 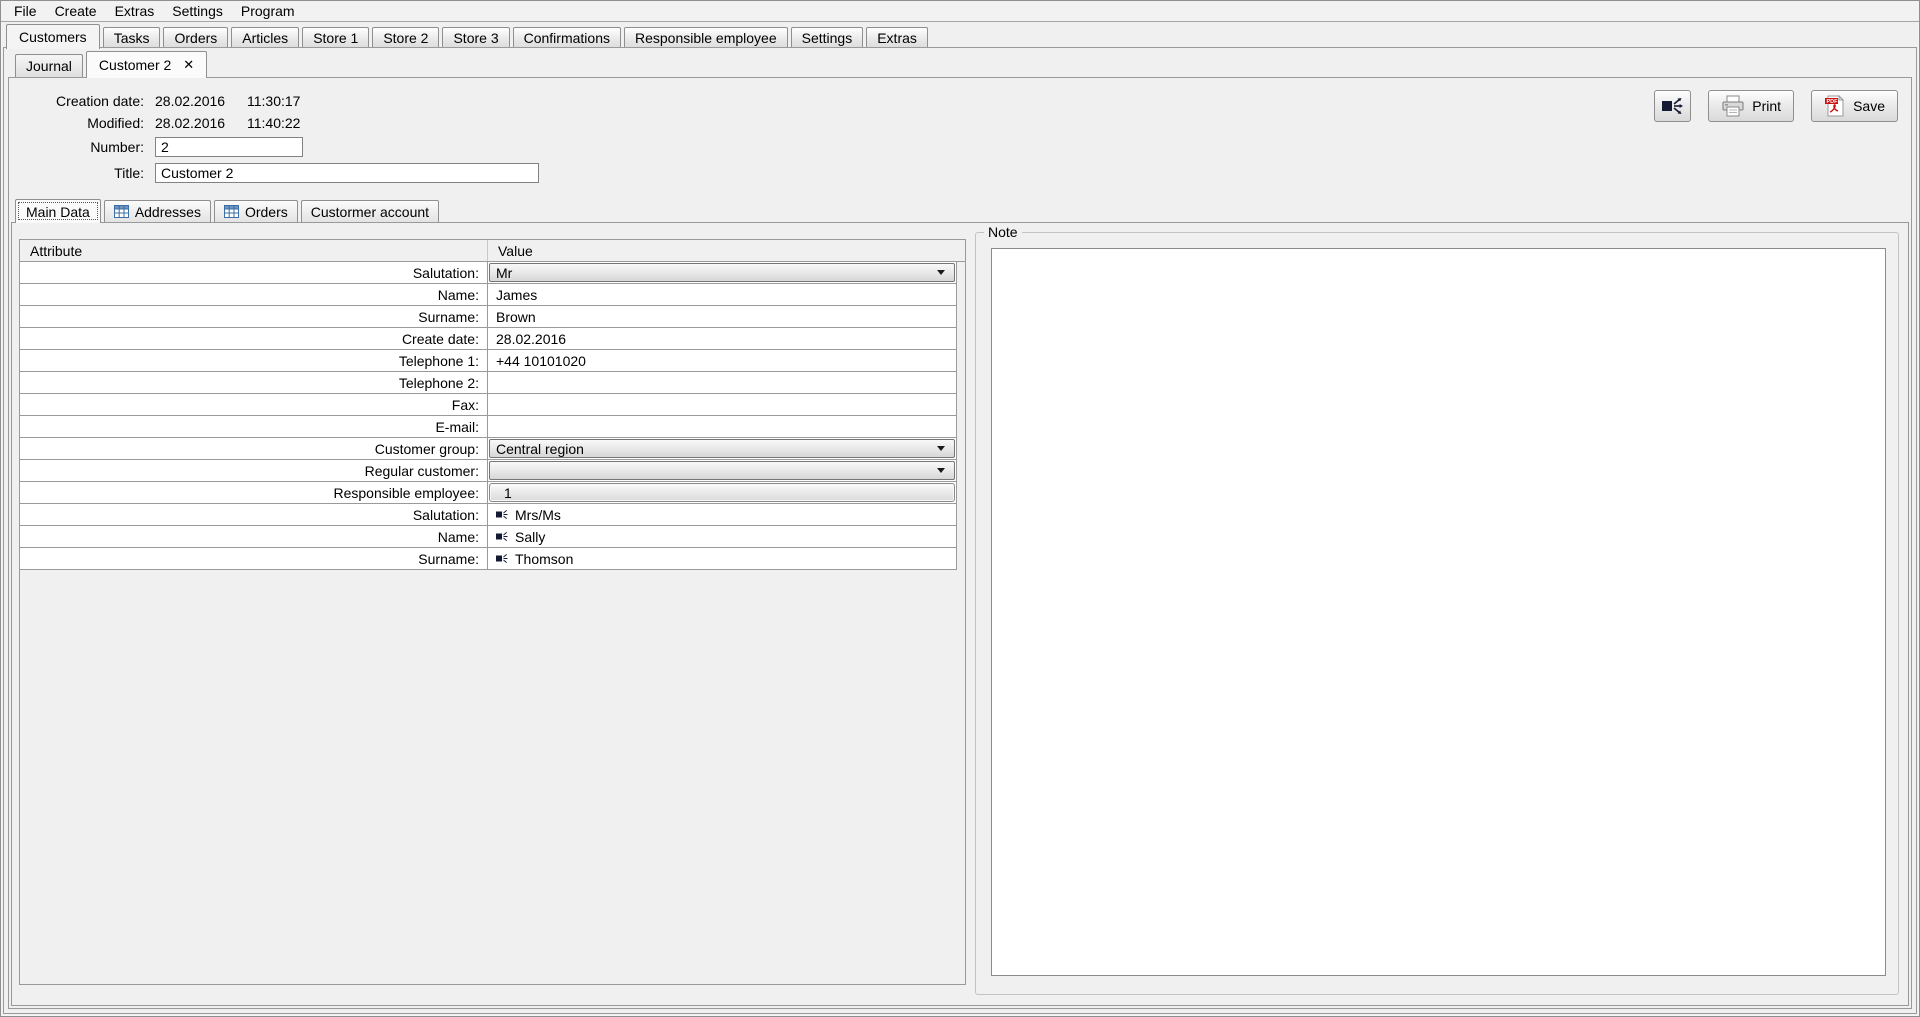 I want to click on tab-tasks: Tasks, so click(x=131, y=37).